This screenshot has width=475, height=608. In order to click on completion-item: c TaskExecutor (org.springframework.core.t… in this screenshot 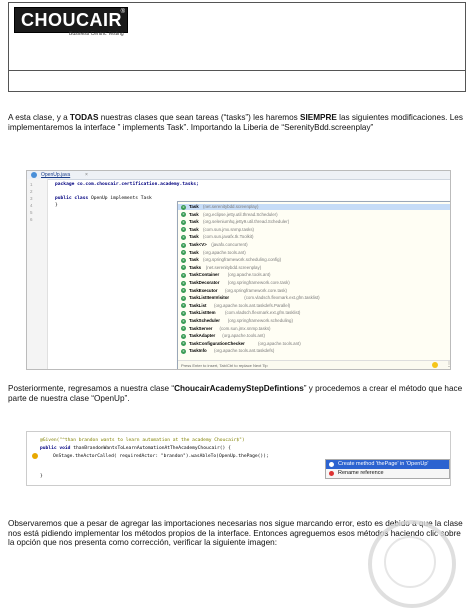, I will do `click(314, 291)`.